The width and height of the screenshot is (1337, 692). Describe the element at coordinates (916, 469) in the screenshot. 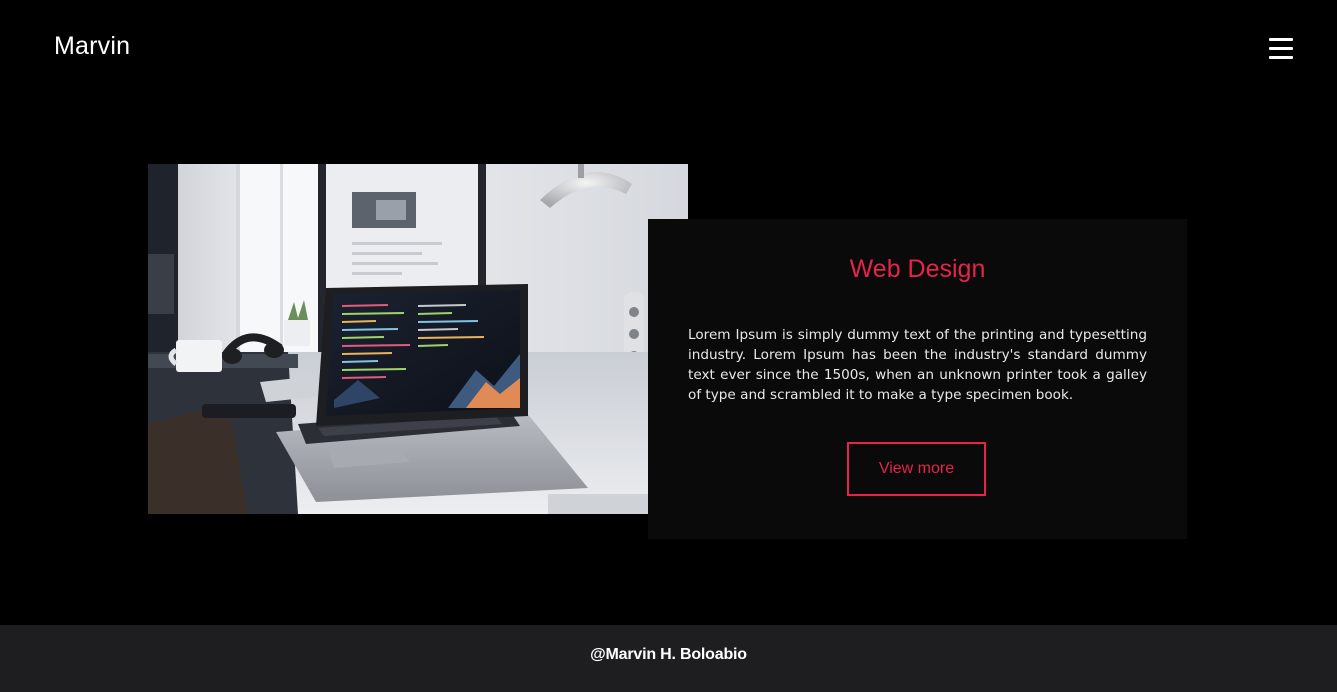

I see `view-more-button: View more` at that location.